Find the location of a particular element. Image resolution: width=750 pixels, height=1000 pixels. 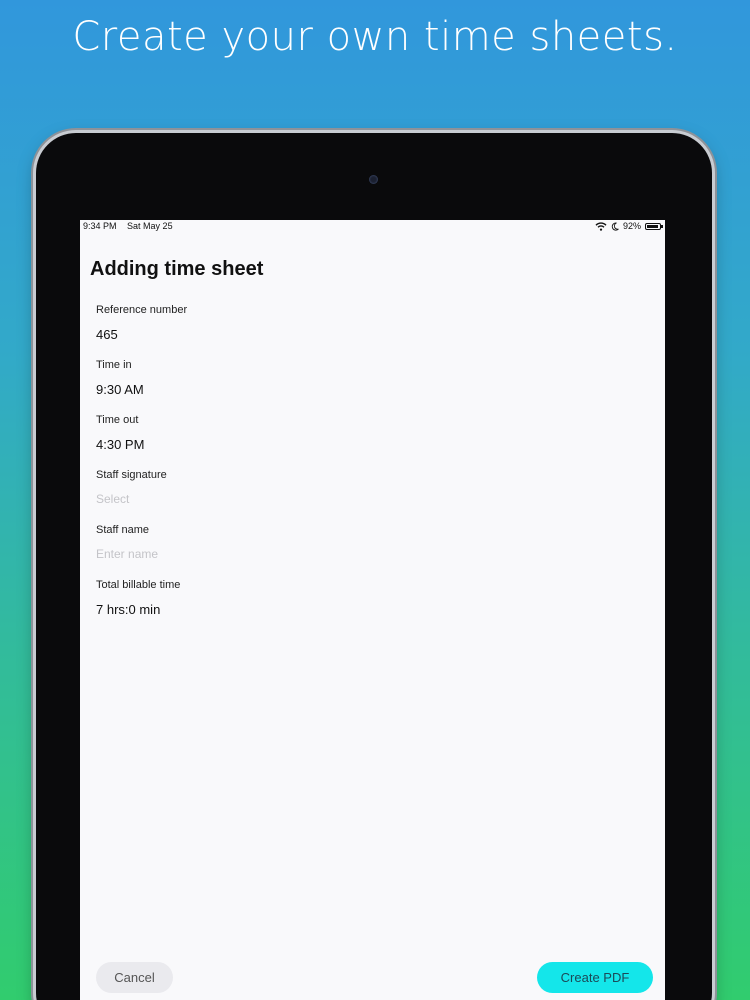

battery-icon is located at coordinates (654, 226).